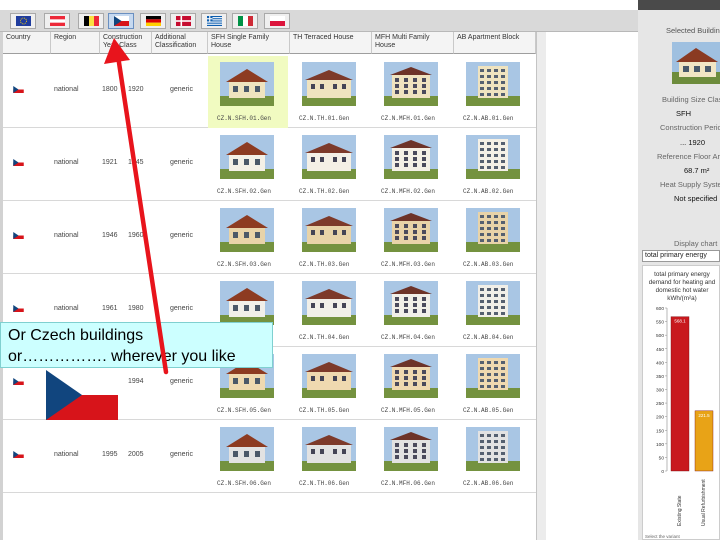  I want to click on building-code: CZ.N.AB.03.Gen, so click(488, 264).